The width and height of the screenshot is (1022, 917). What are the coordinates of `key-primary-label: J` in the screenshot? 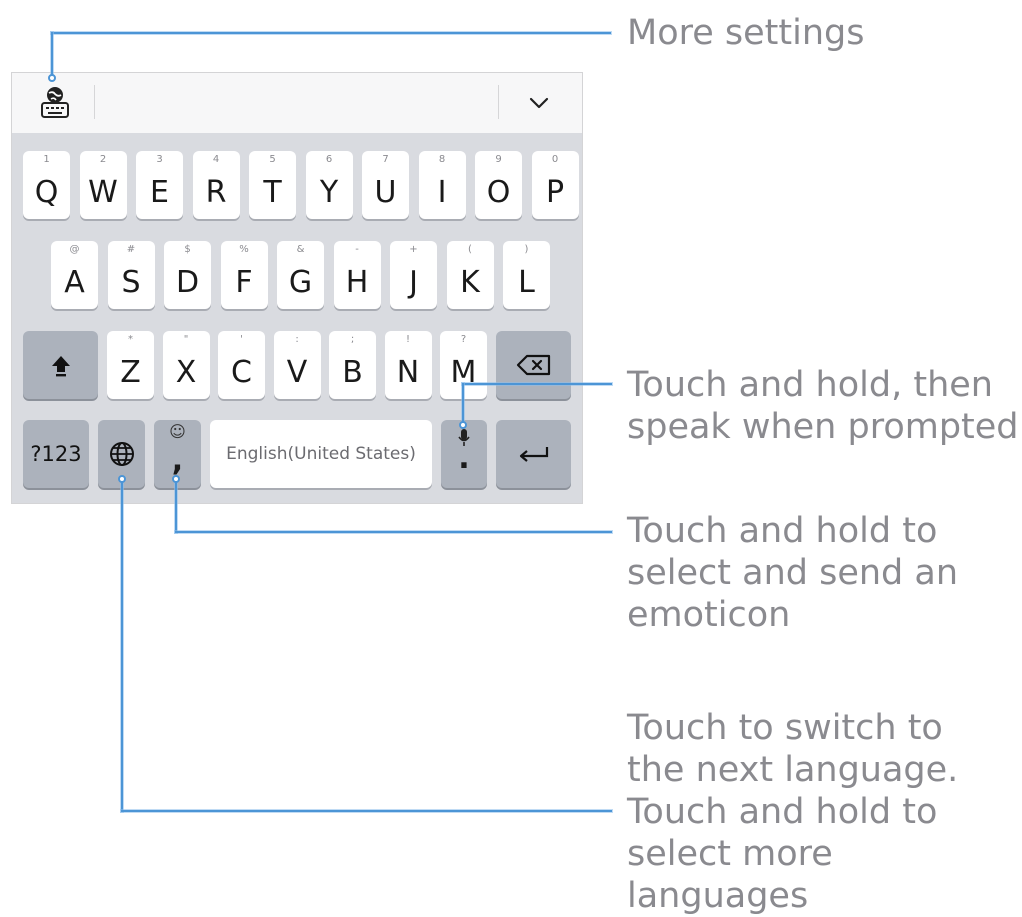 It's located at (413, 282).